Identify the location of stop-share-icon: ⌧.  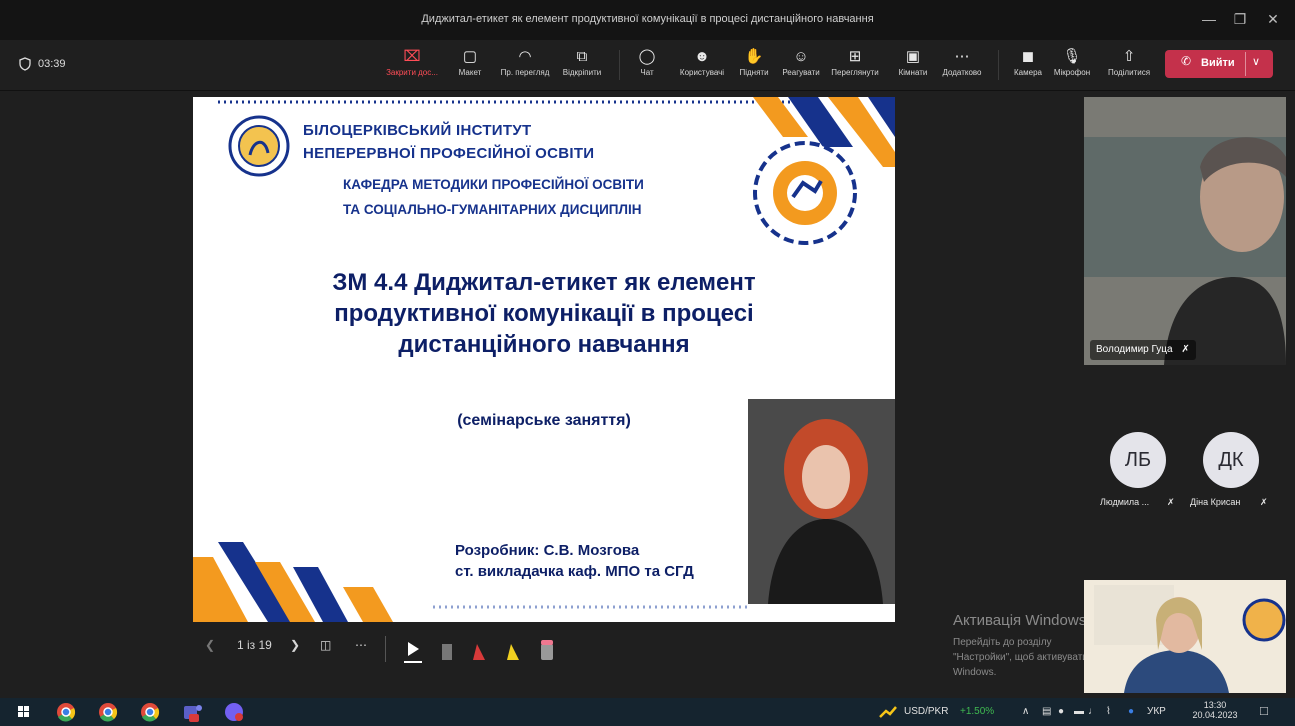
(412, 56).